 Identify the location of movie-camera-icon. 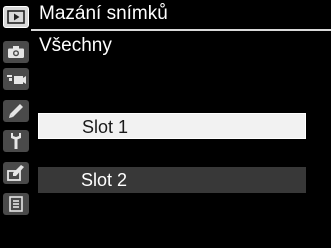
(16, 79).